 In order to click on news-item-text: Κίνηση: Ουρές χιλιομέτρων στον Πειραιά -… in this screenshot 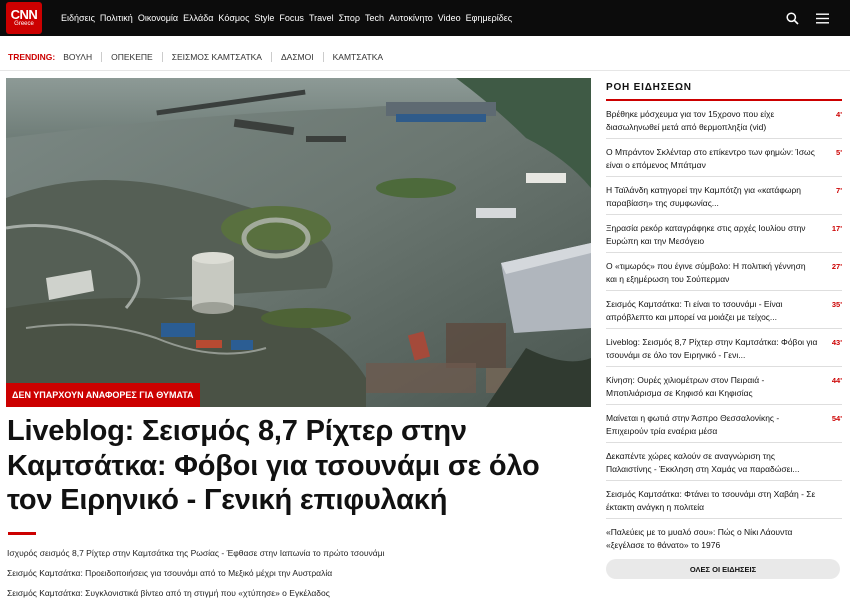, I will do `click(712, 387)`.